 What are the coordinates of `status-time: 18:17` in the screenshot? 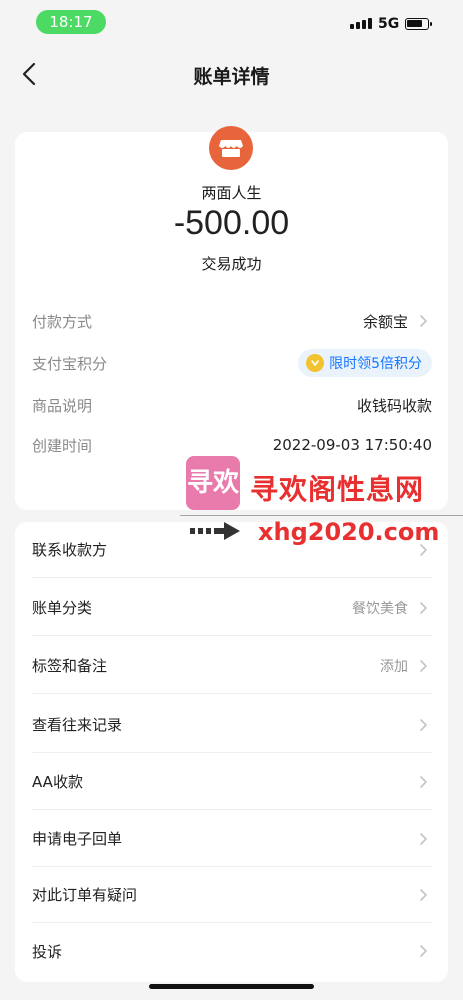 It's located at (71, 22).